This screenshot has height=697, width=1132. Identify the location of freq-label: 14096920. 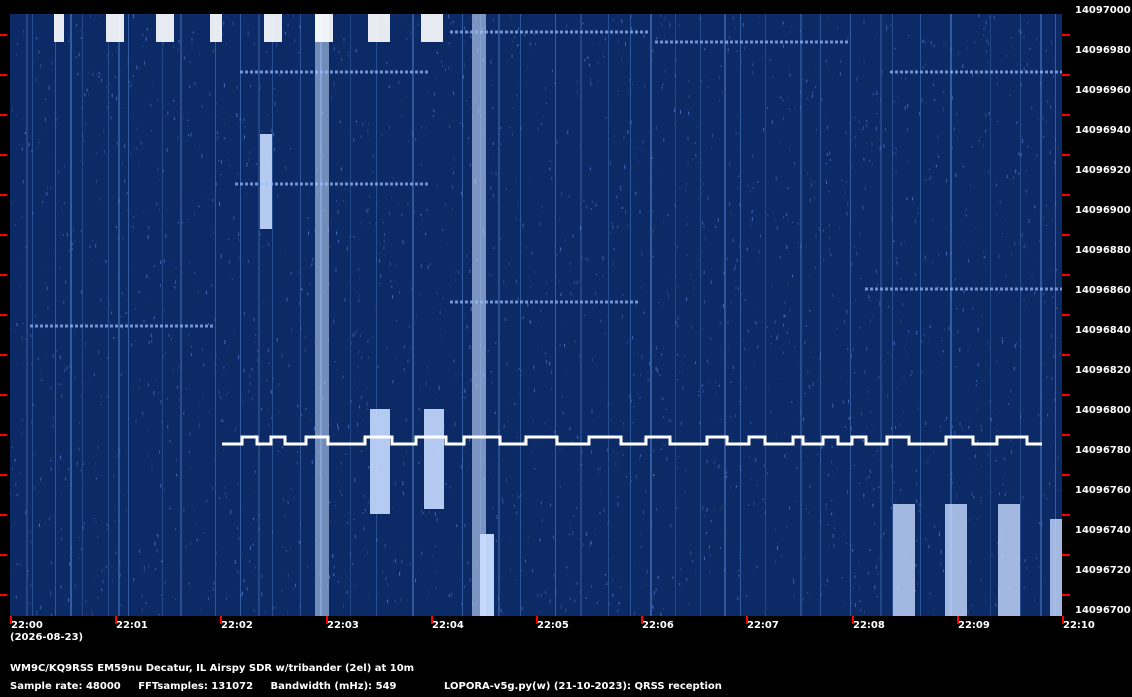
(1103, 170).